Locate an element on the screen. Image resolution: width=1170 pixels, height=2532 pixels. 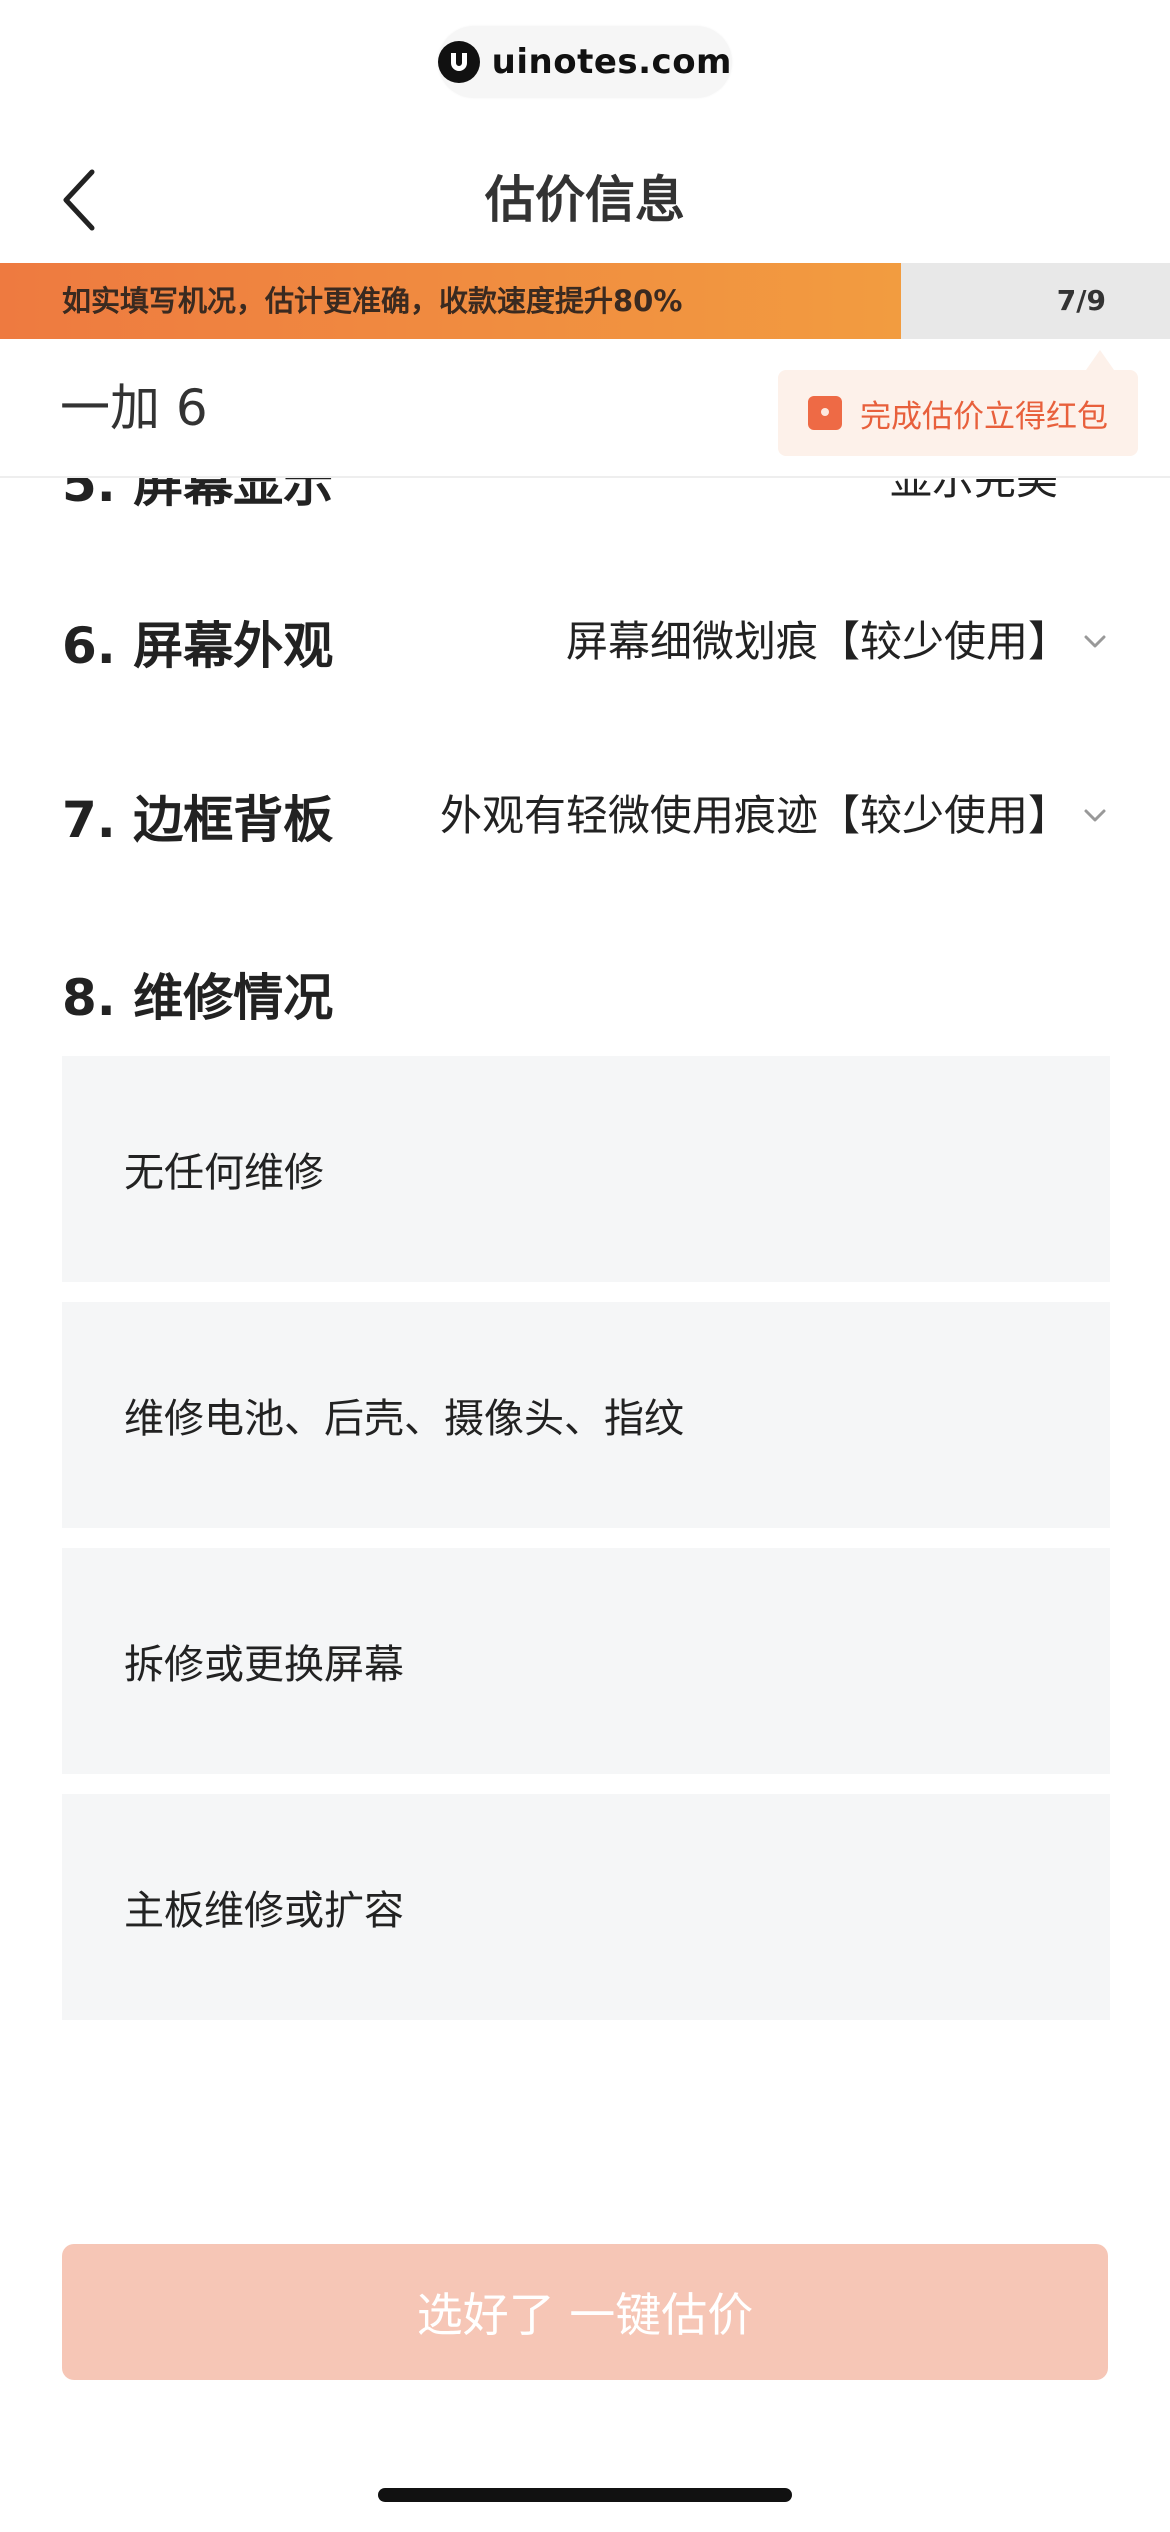
promo-pointer is located at coordinates (1100, 360).